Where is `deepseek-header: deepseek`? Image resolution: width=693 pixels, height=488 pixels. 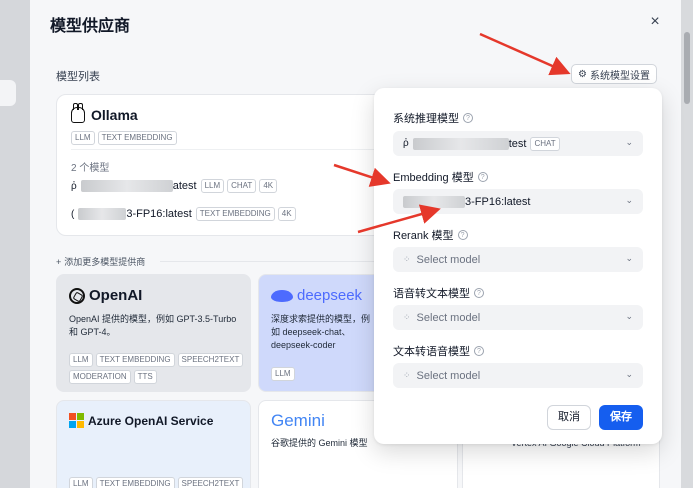 deepseek-header: deepseek is located at coordinates (316, 295).